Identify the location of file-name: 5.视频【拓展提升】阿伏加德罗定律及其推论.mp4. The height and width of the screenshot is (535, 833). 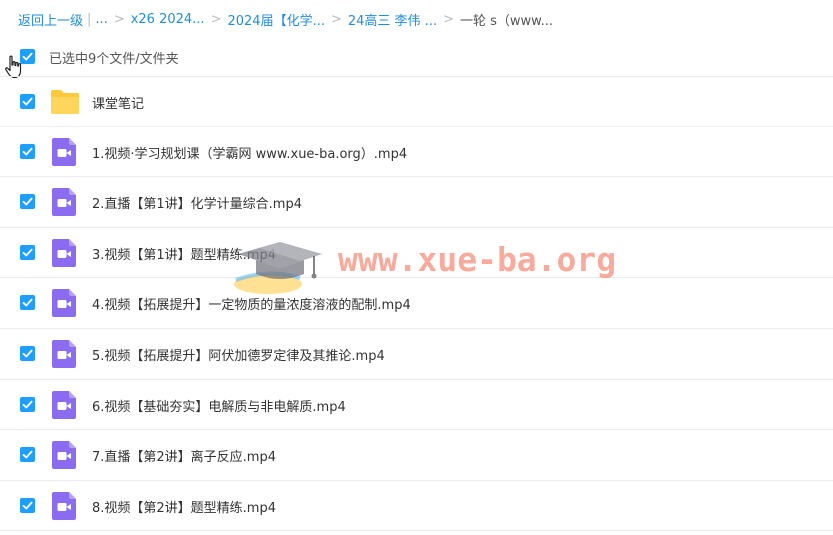
(238, 354).